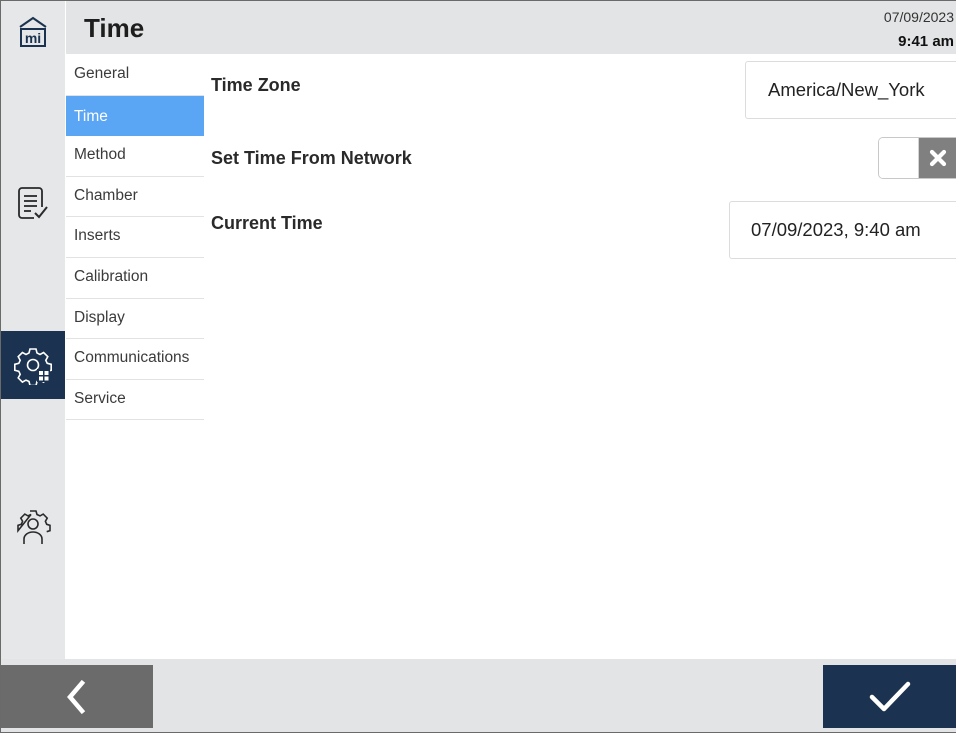 The width and height of the screenshot is (956, 733). I want to click on nav-rail: mi, so click(33, 330).